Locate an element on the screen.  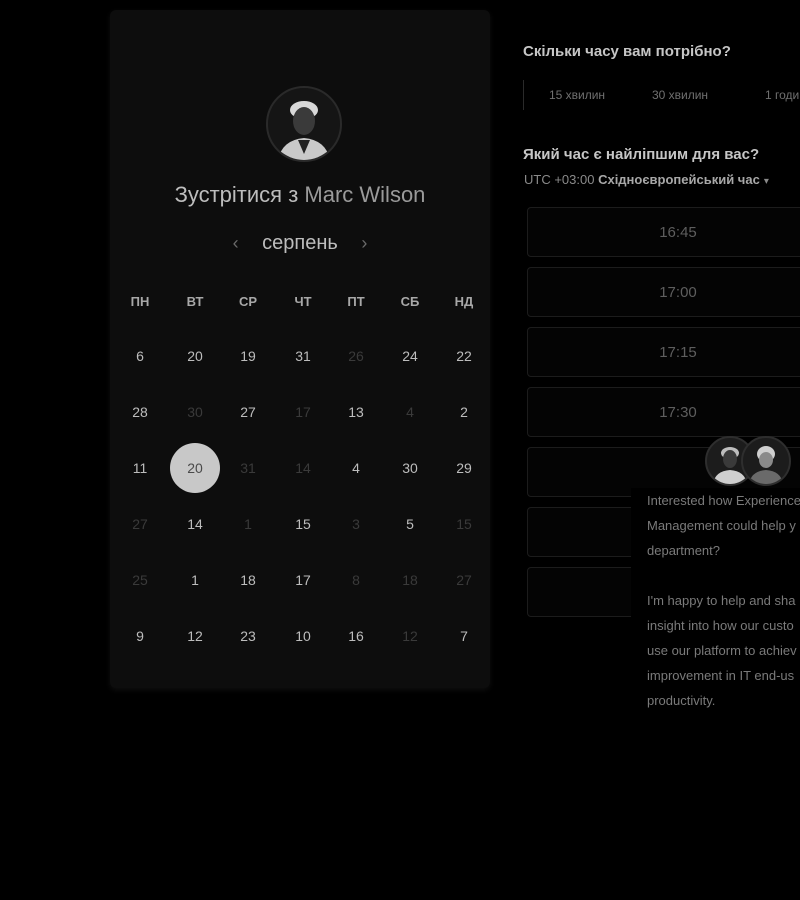
time-slot: 17:15 is located at coordinates (663, 352).